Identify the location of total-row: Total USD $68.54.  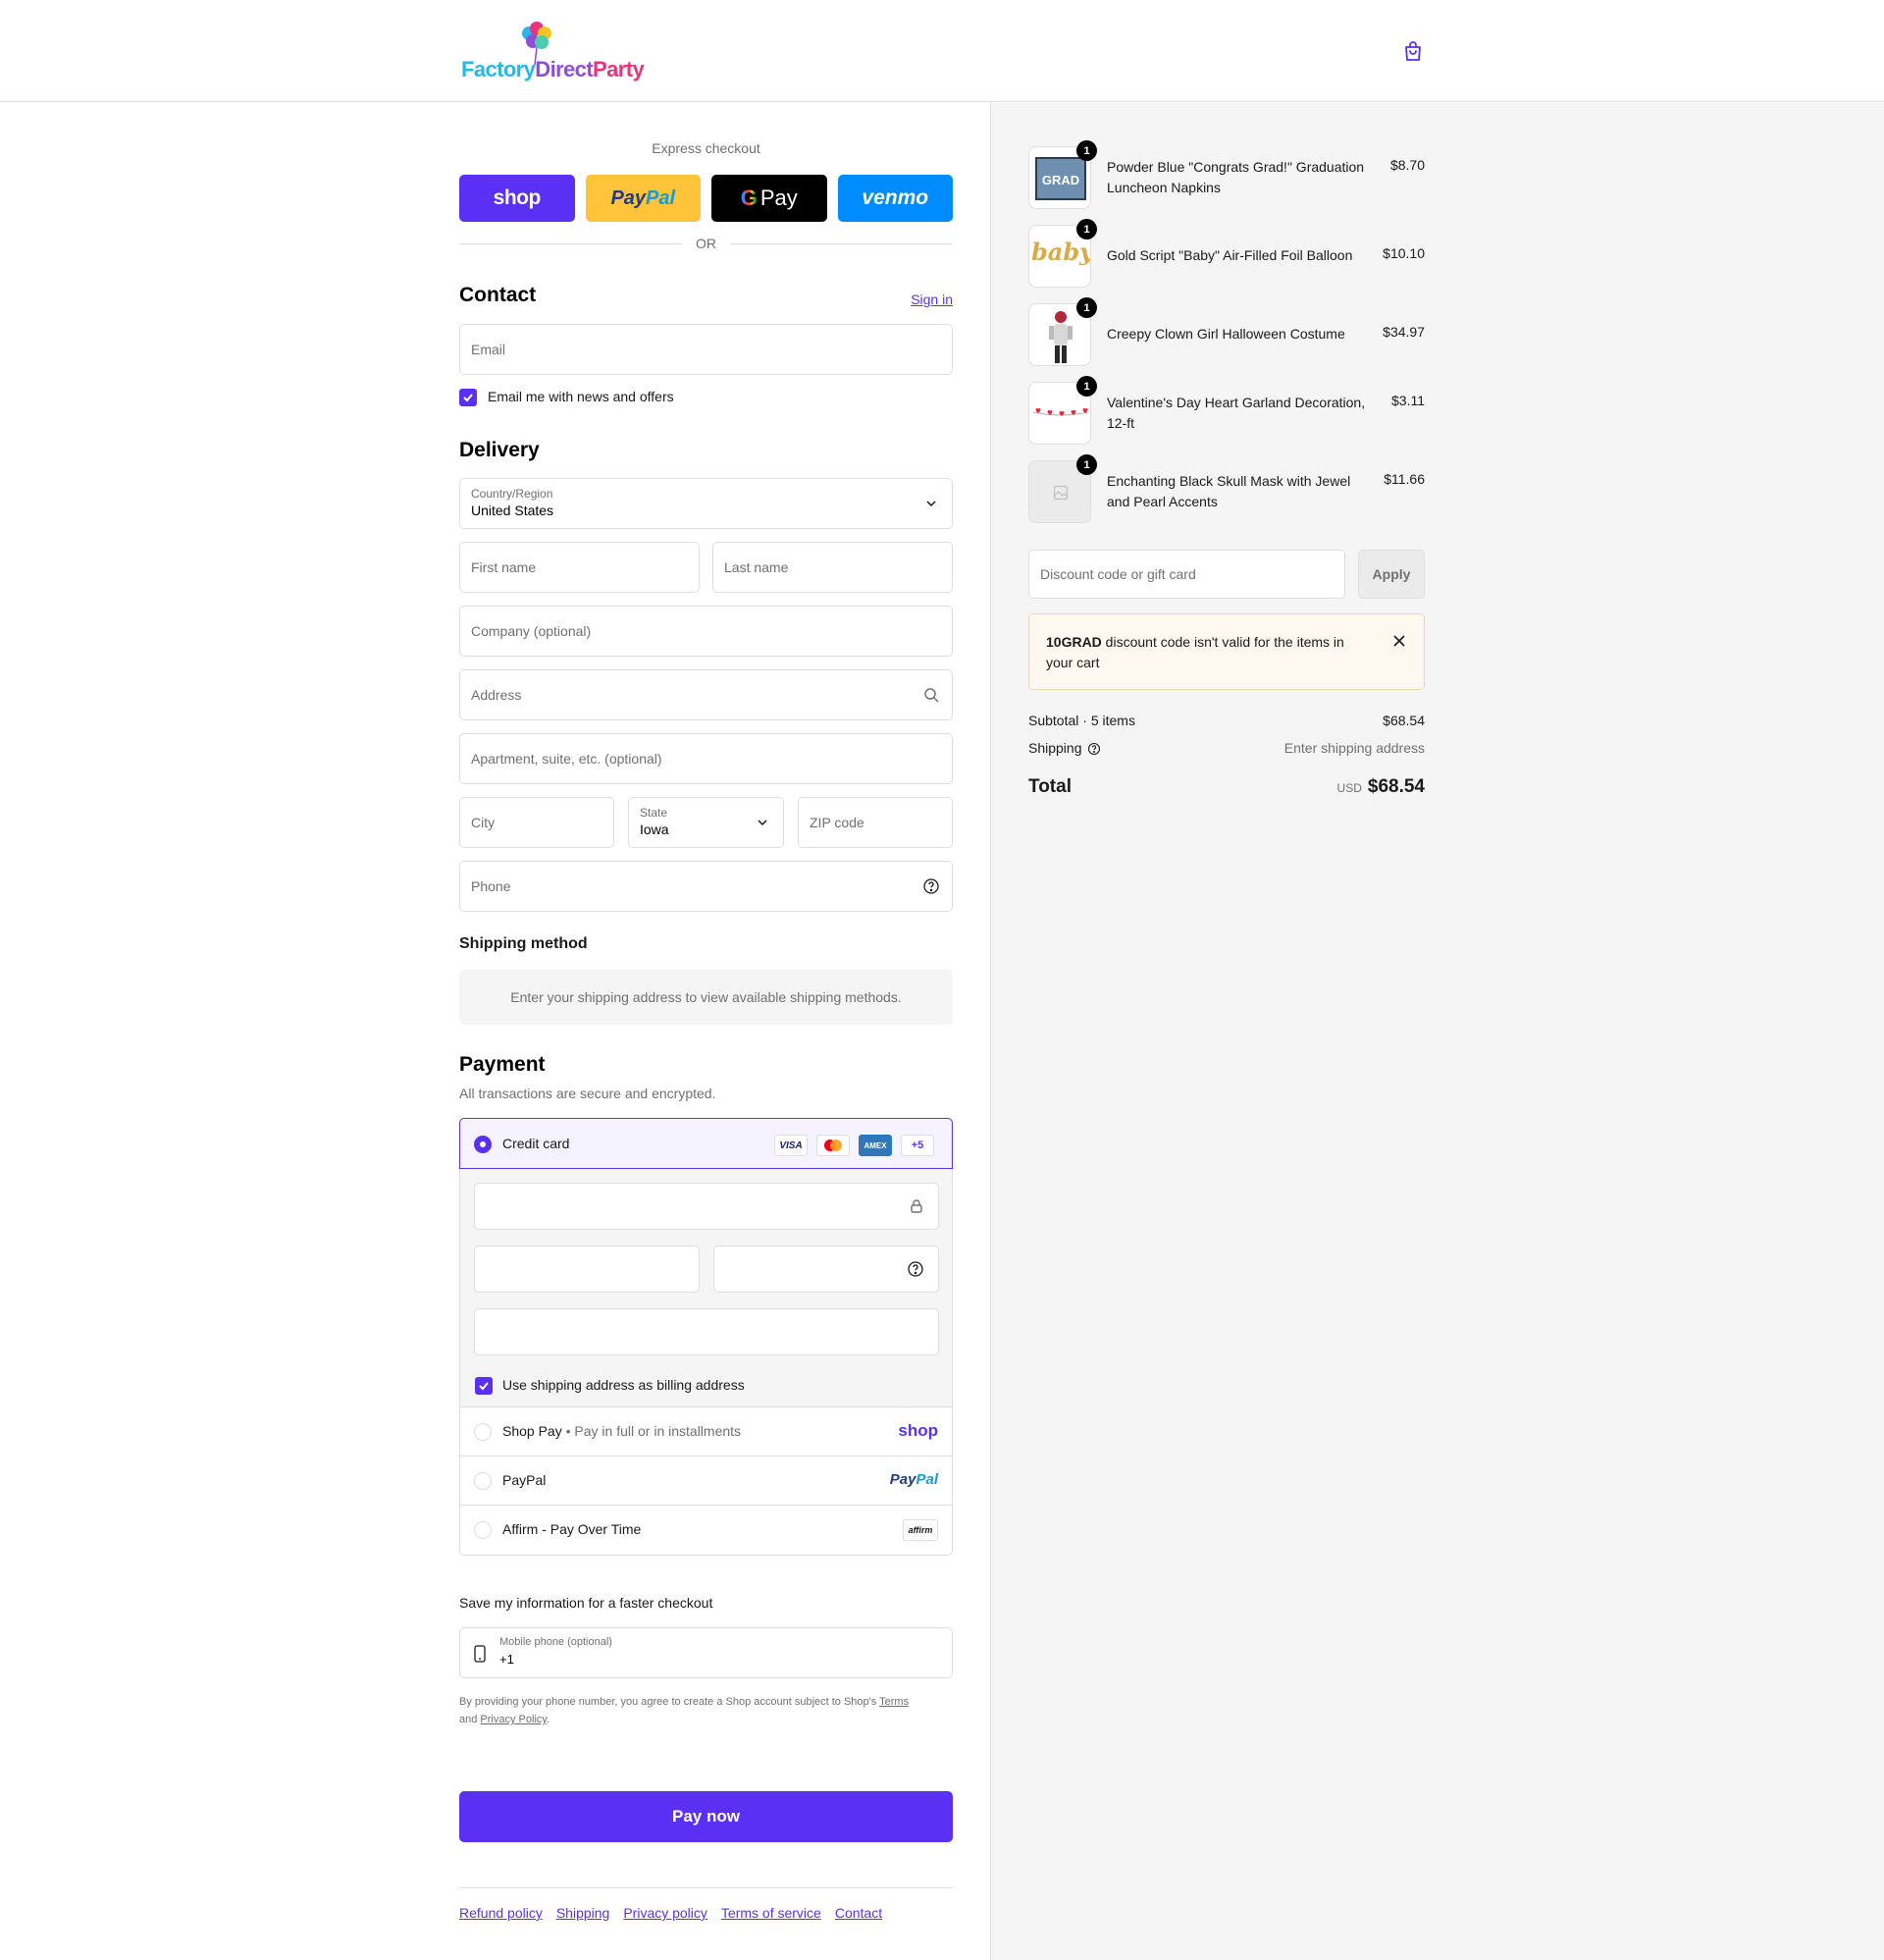
(1226, 789).